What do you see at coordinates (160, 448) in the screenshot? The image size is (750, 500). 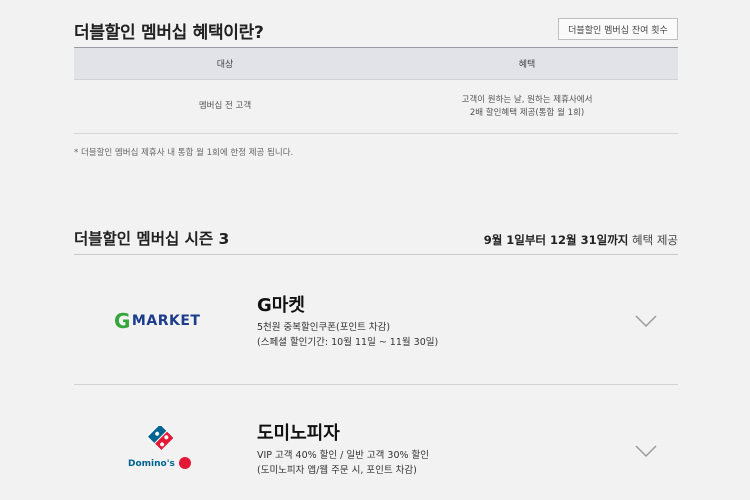 I see `dominos-logo: Domino's` at bounding box center [160, 448].